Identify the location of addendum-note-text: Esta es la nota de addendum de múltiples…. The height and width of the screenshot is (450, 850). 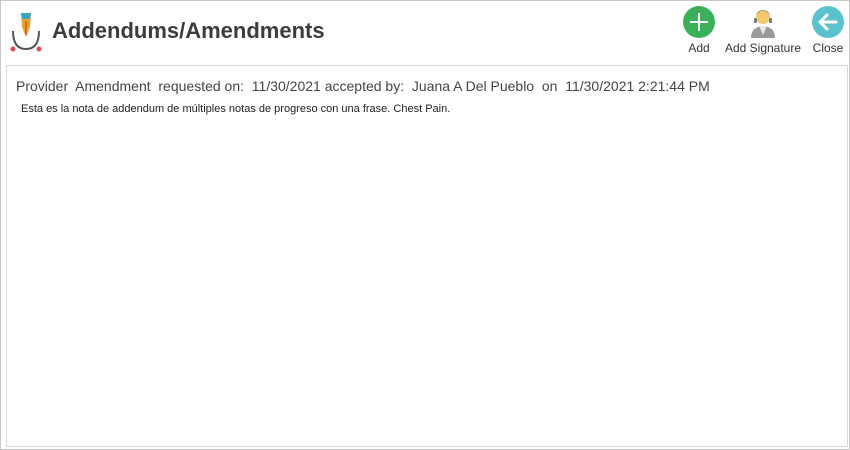
(236, 109).